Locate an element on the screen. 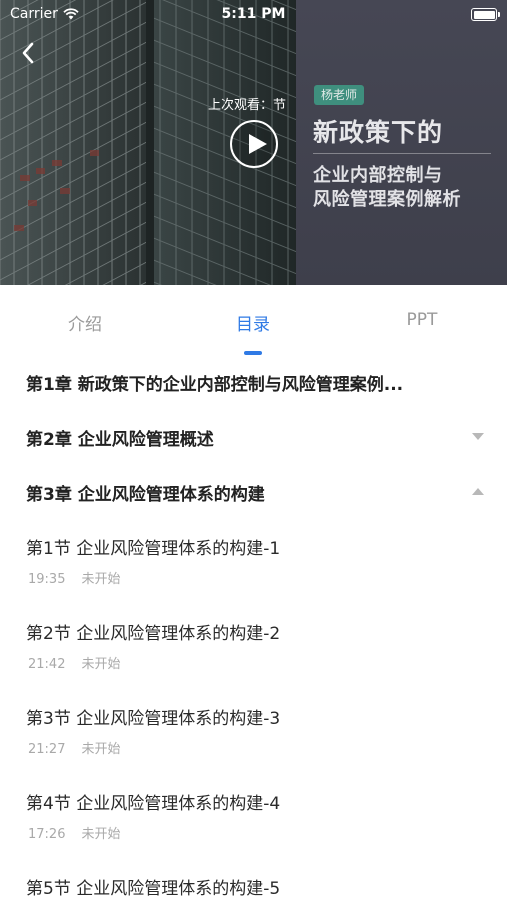 This screenshot has width=507, height=900. section-duration: 21:42 is located at coordinates (47, 664).